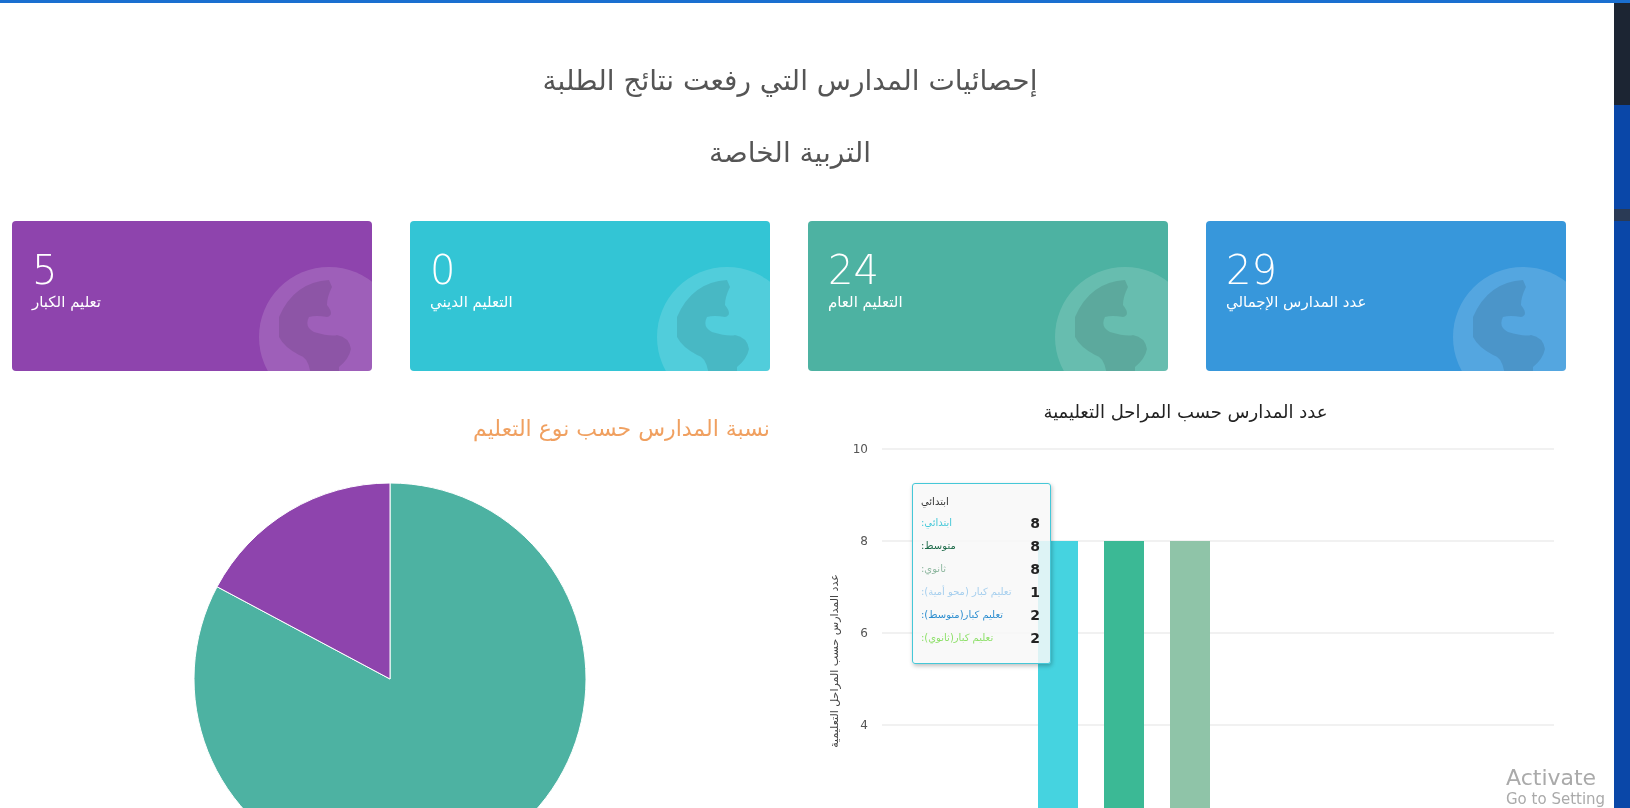 This screenshot has height=808, width=1630. What do you see at coordinates (935, 501) in the screenshot?
I see `tooltip-title: ابتدائي` at bounding box center [935, 501].